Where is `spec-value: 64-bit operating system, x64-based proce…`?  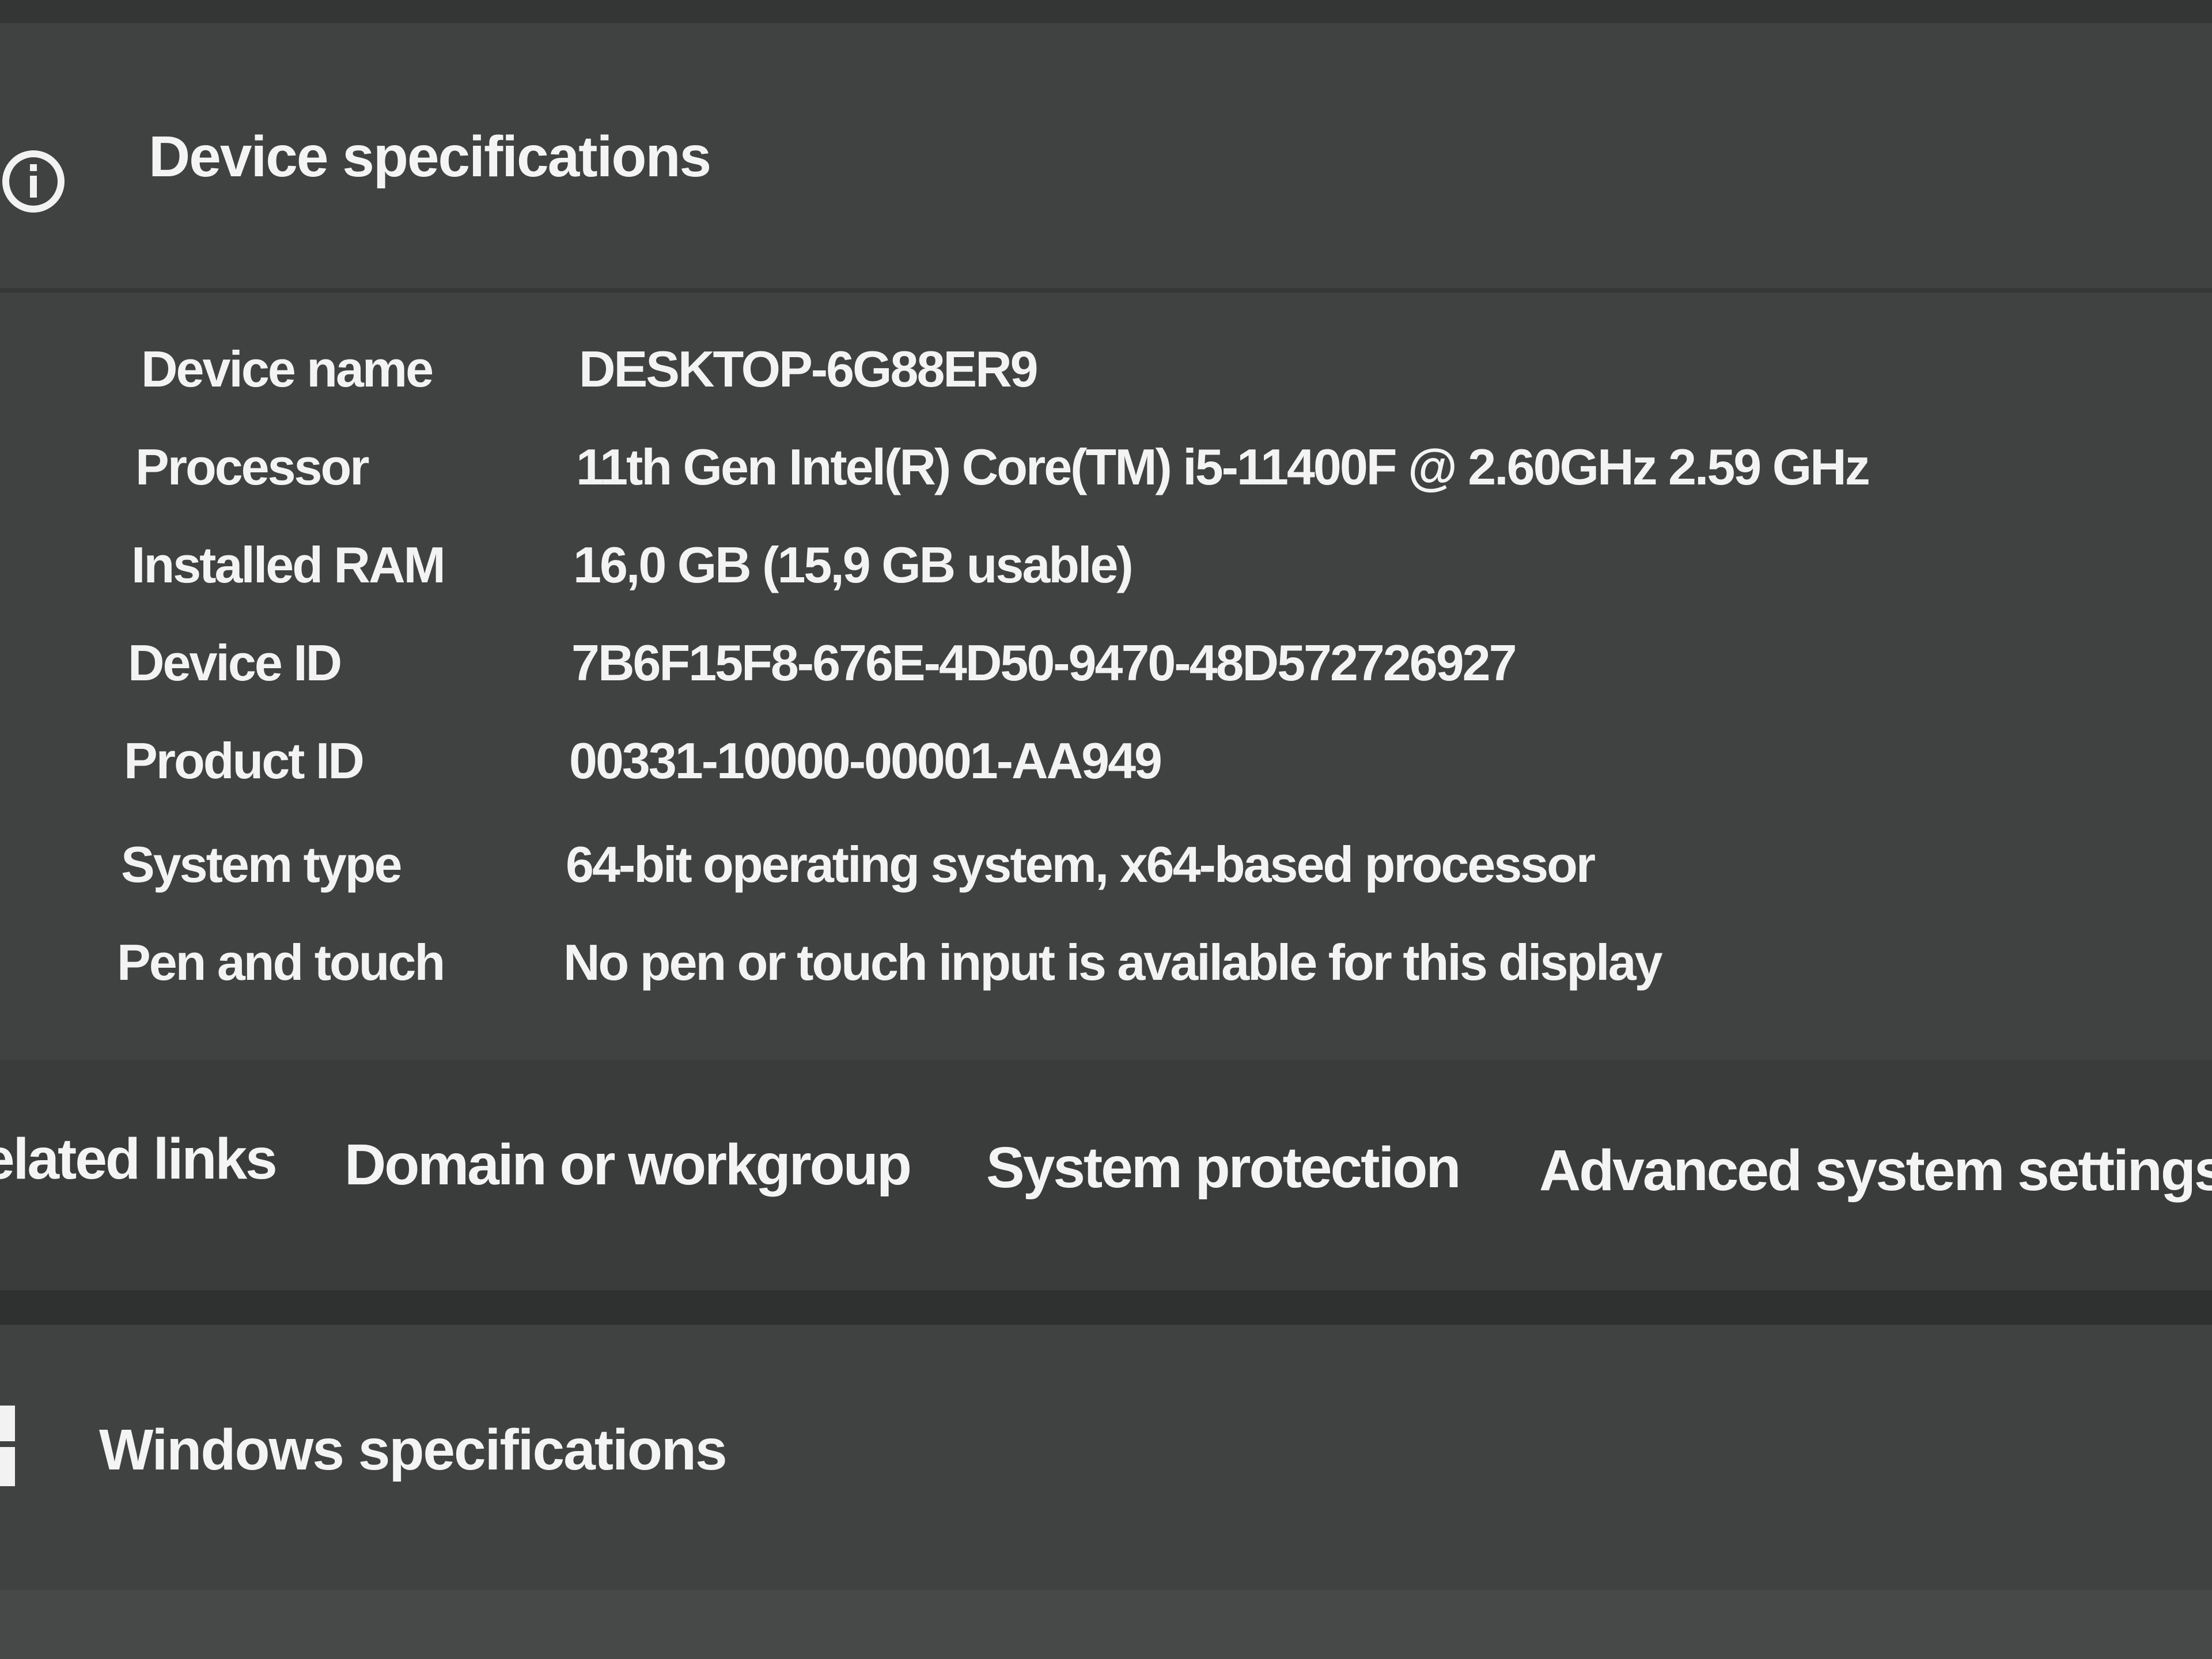 spec-value: 64-bit operating system, x64-based proce… is located at coordinates (1081, 864).